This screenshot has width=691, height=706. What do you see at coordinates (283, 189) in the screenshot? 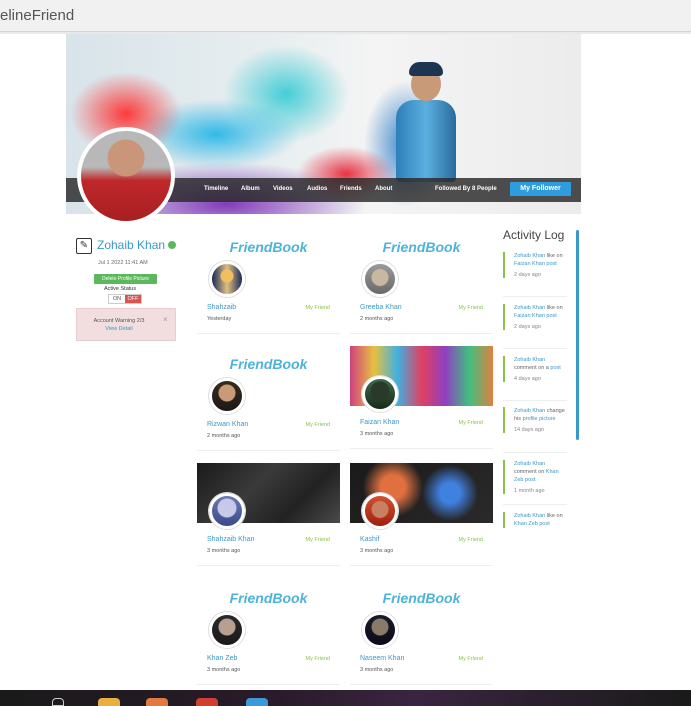
I see `nav-videos: Videos` at bounding box center [283, 189].